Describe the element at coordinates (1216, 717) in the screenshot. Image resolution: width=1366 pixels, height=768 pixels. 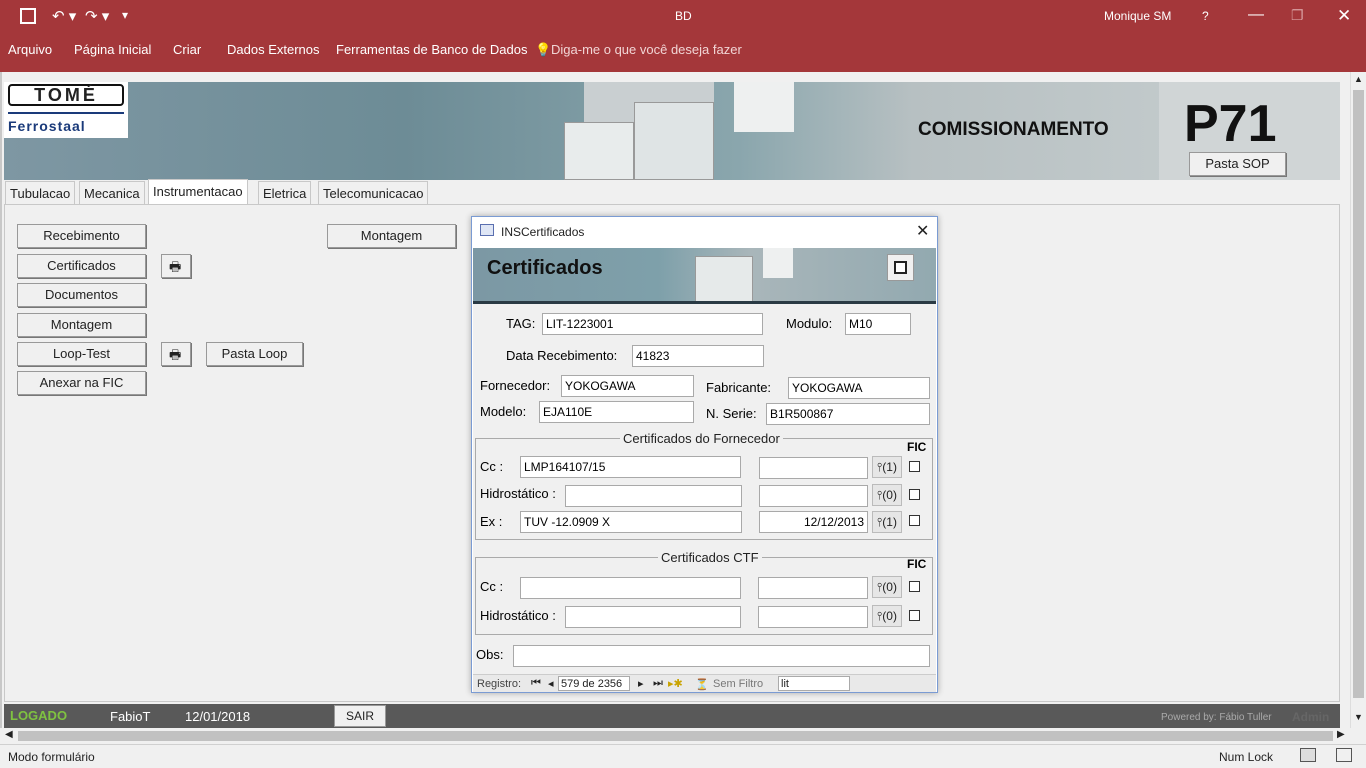
I see `powered-by: Powered by: Fábio Tuller` at that location.